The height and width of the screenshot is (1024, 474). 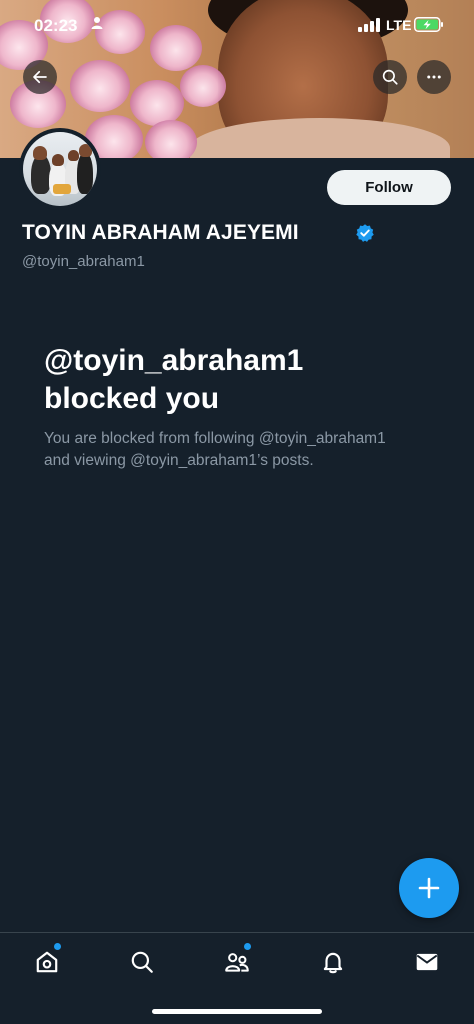 I want to click on compose-button, so click(x=429, y=888).